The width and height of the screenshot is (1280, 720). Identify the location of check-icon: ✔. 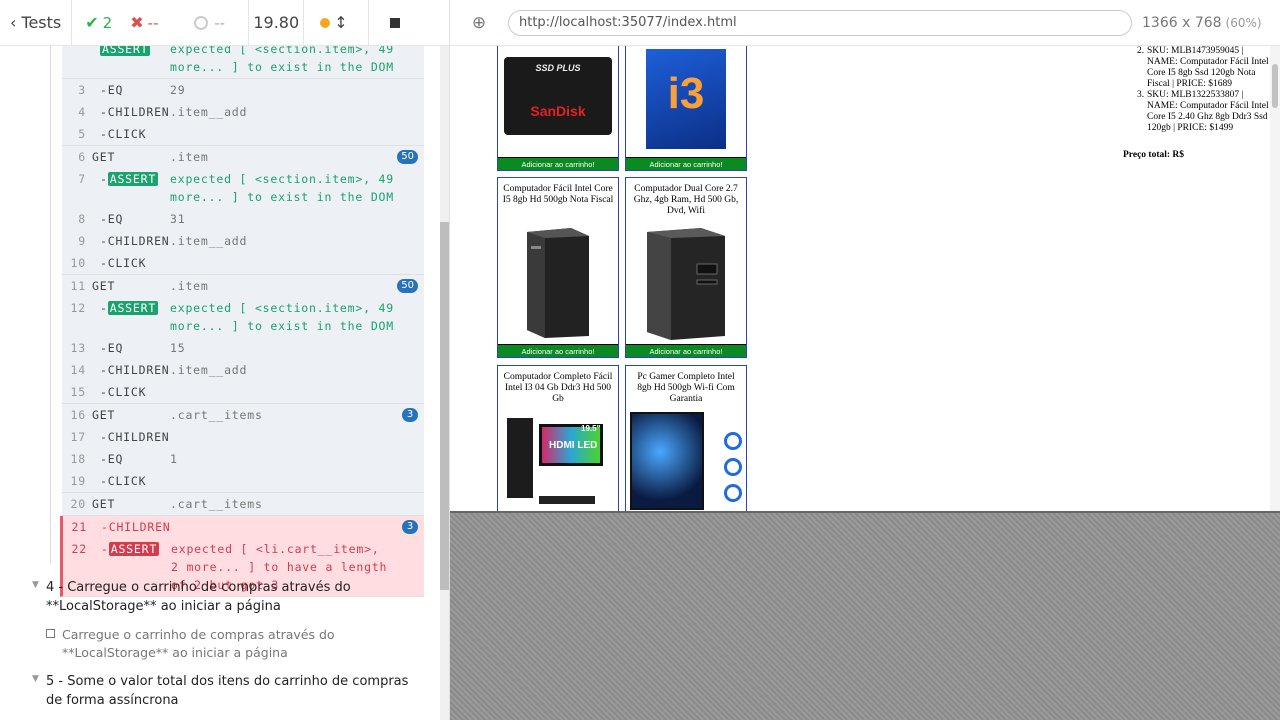
(92, 22).